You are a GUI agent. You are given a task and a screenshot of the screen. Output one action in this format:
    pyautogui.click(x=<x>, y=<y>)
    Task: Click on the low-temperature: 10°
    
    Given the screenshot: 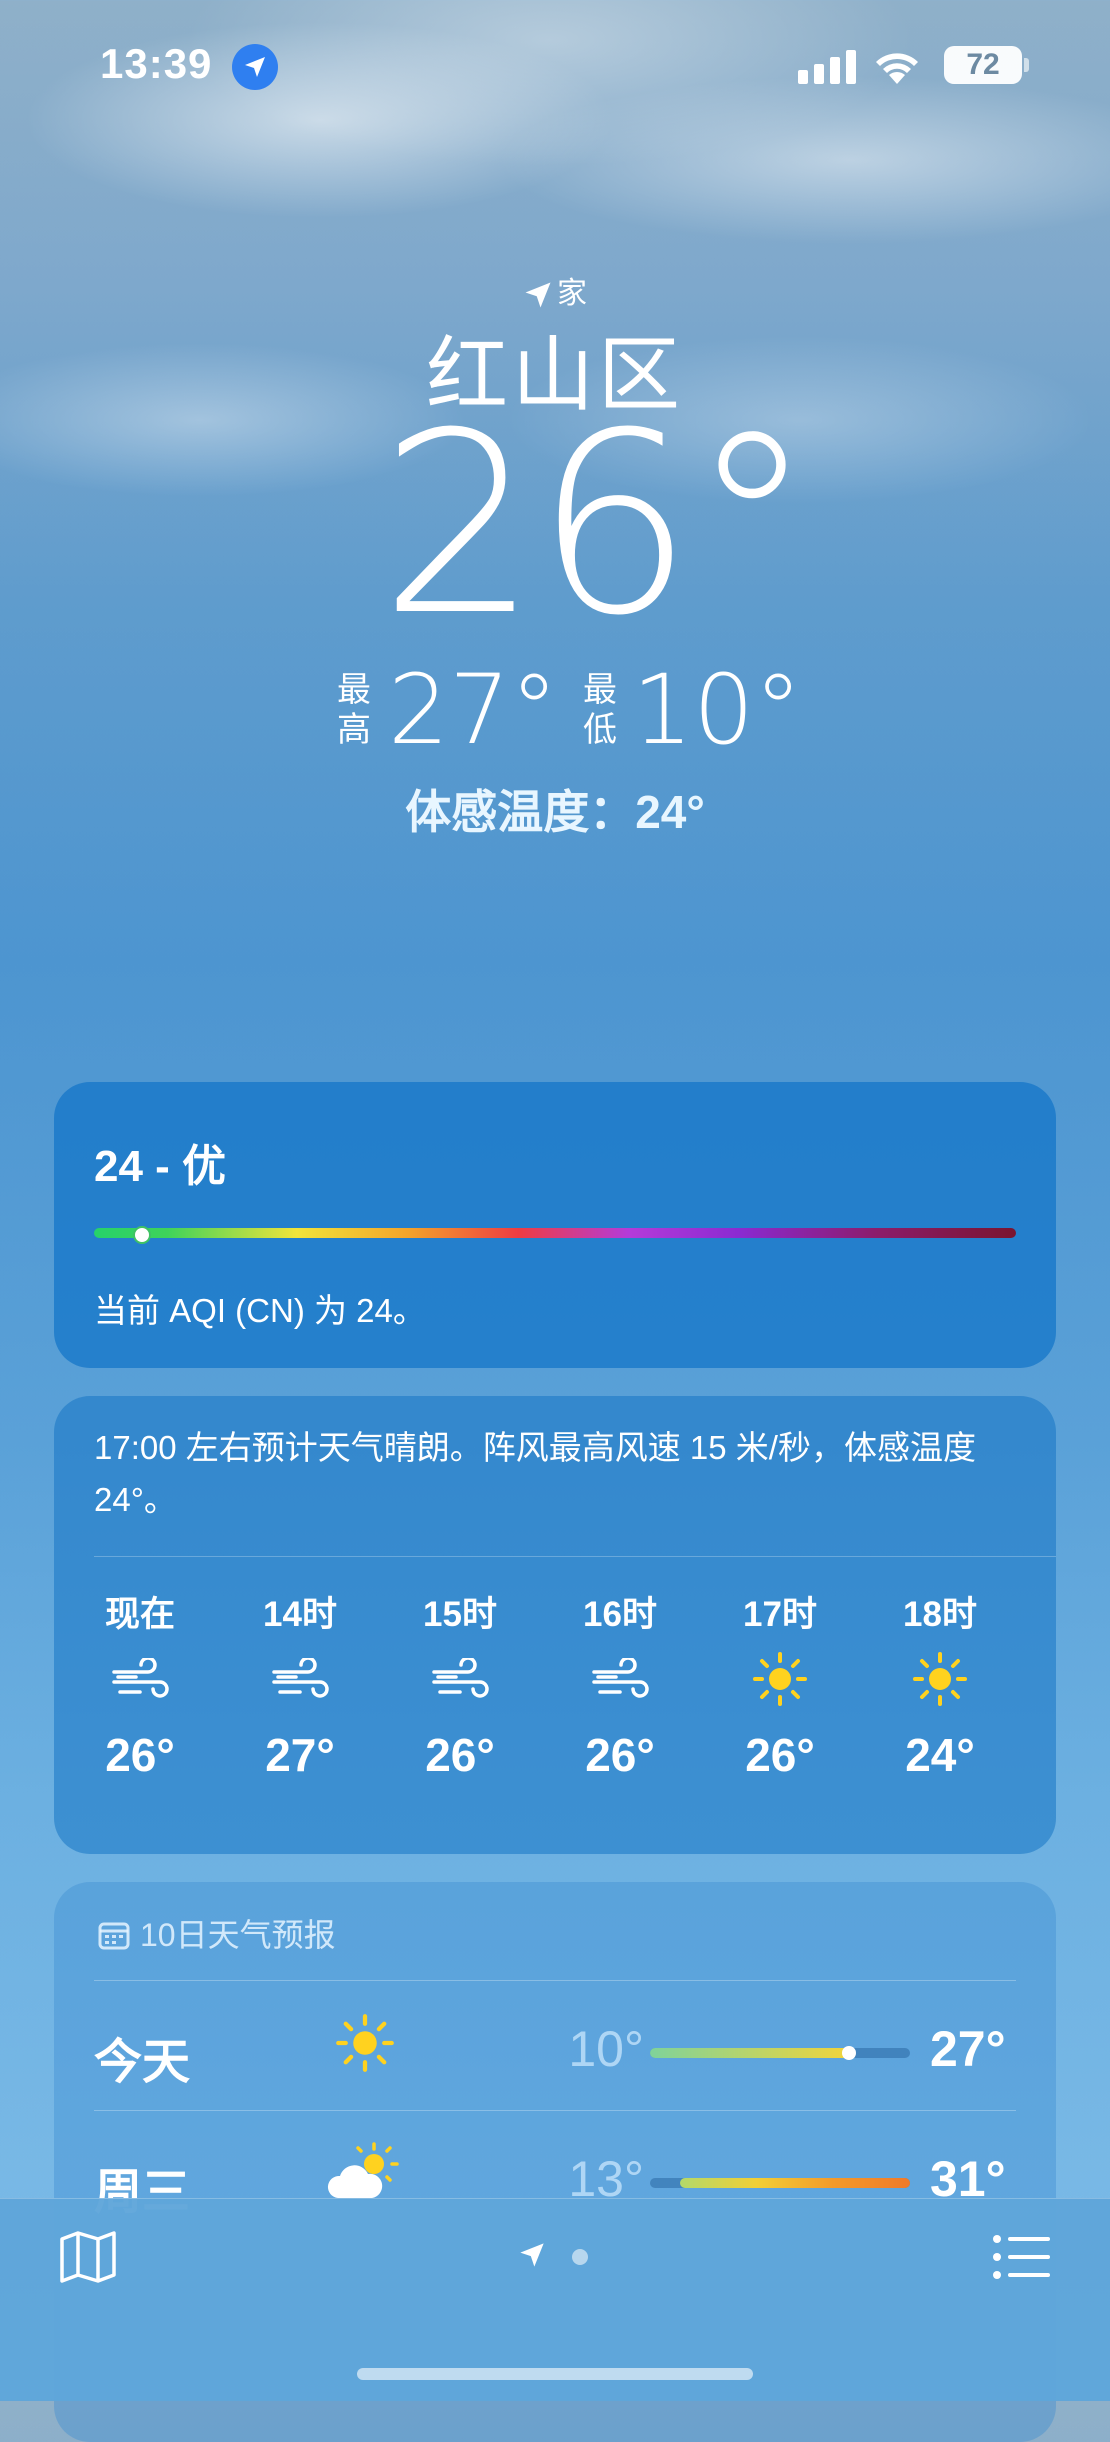 What is the action you would take?
    pyautogui.click(x=717, y=710)
    